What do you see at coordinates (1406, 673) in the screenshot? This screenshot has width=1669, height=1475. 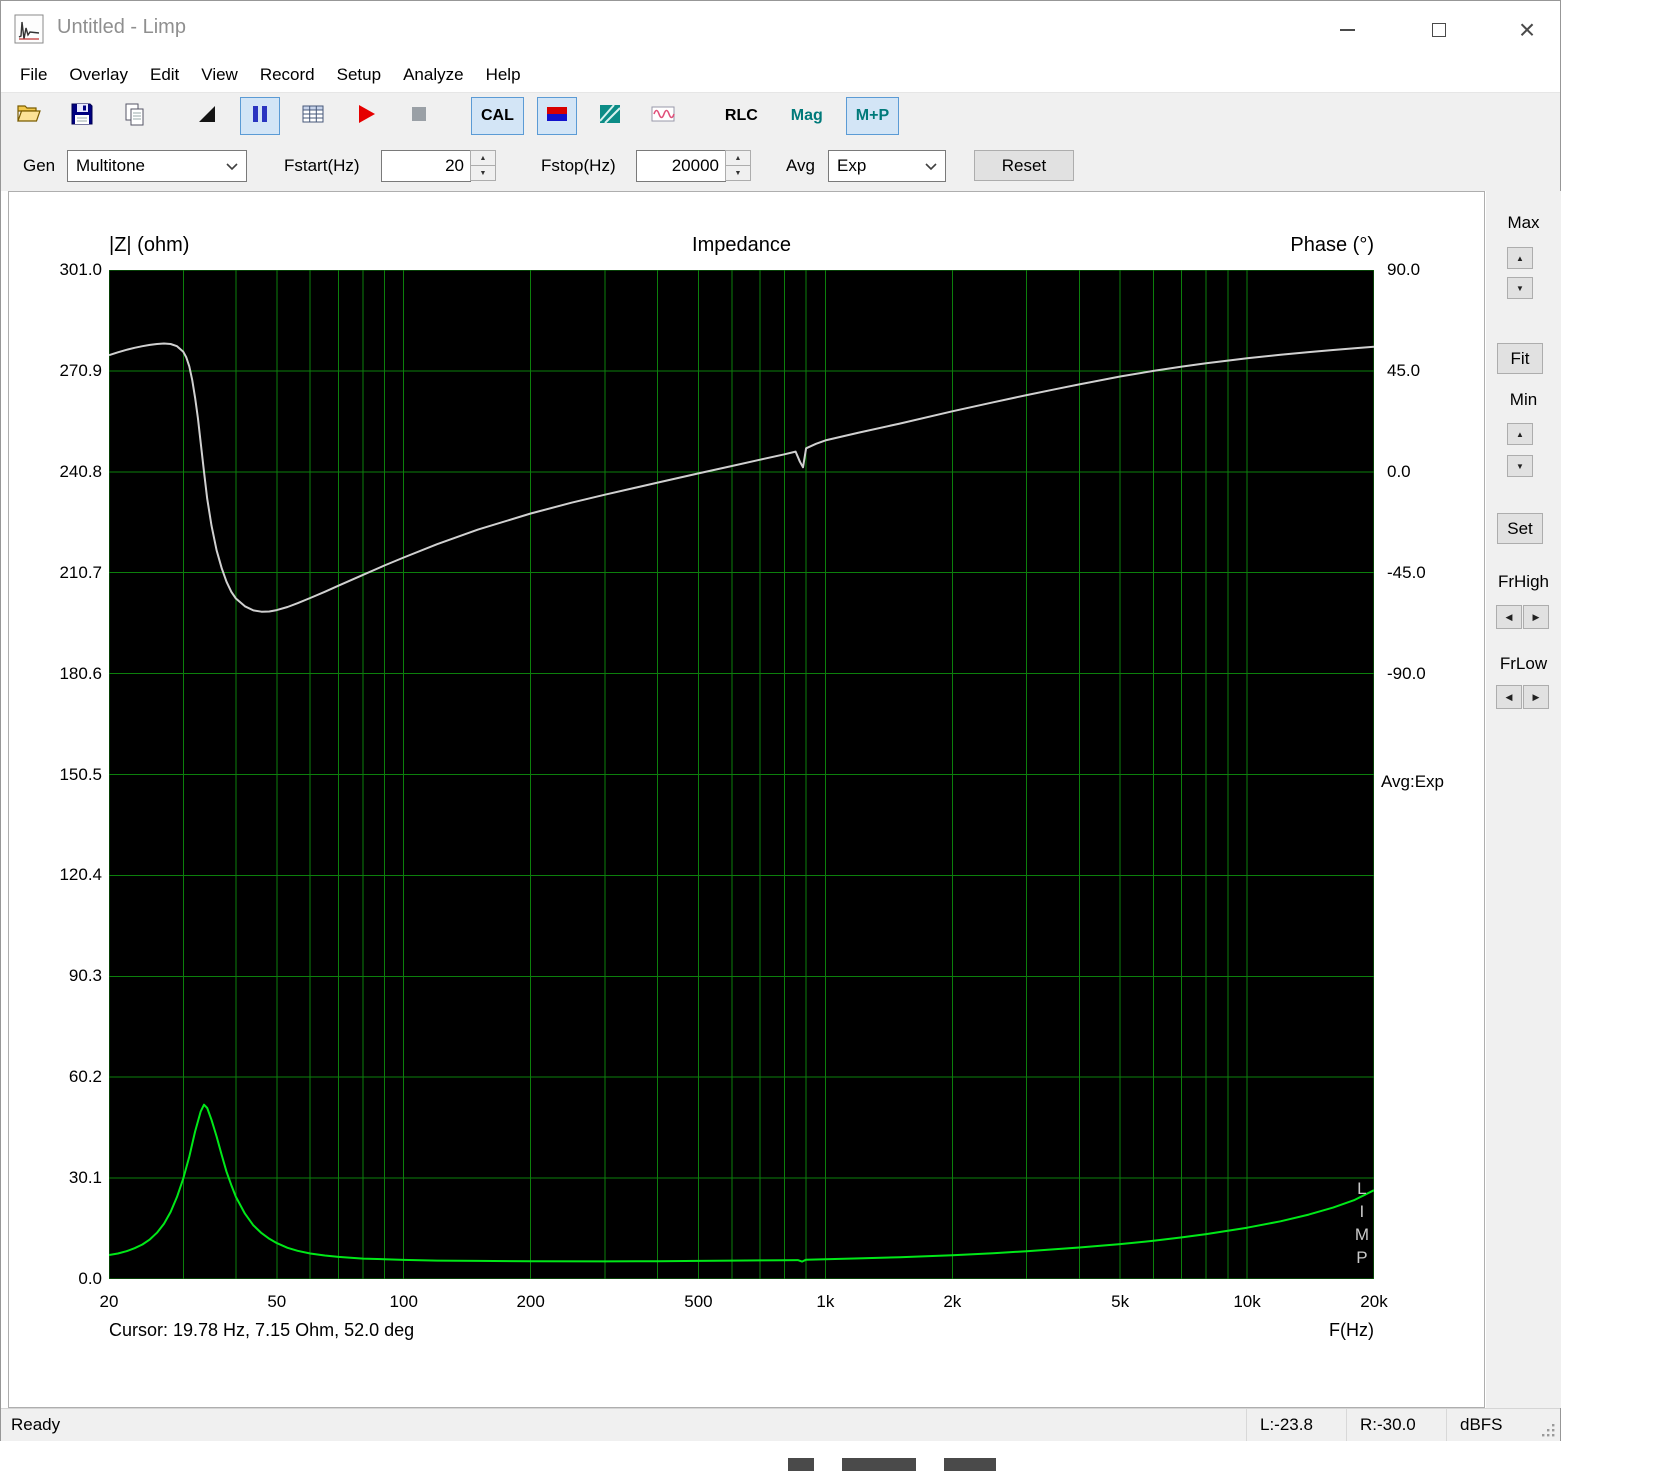 I see `phase-axis-tick: -90.0` at bounding box center [1406, 673].